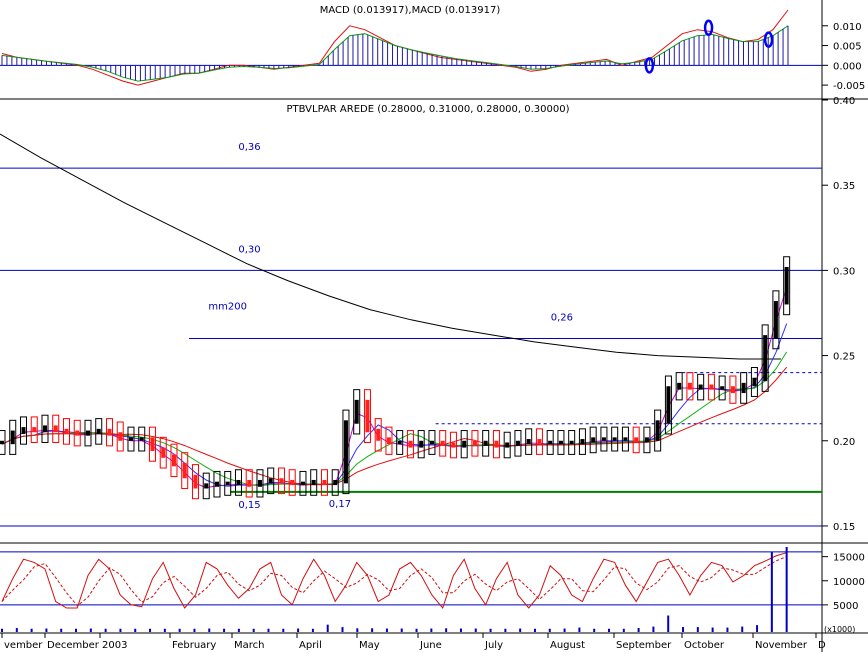 This screenshot has height=656, width=868. Describe the element at coordinates (73, 645) in the screenshot. I see `x-tick-label: December` at that location.